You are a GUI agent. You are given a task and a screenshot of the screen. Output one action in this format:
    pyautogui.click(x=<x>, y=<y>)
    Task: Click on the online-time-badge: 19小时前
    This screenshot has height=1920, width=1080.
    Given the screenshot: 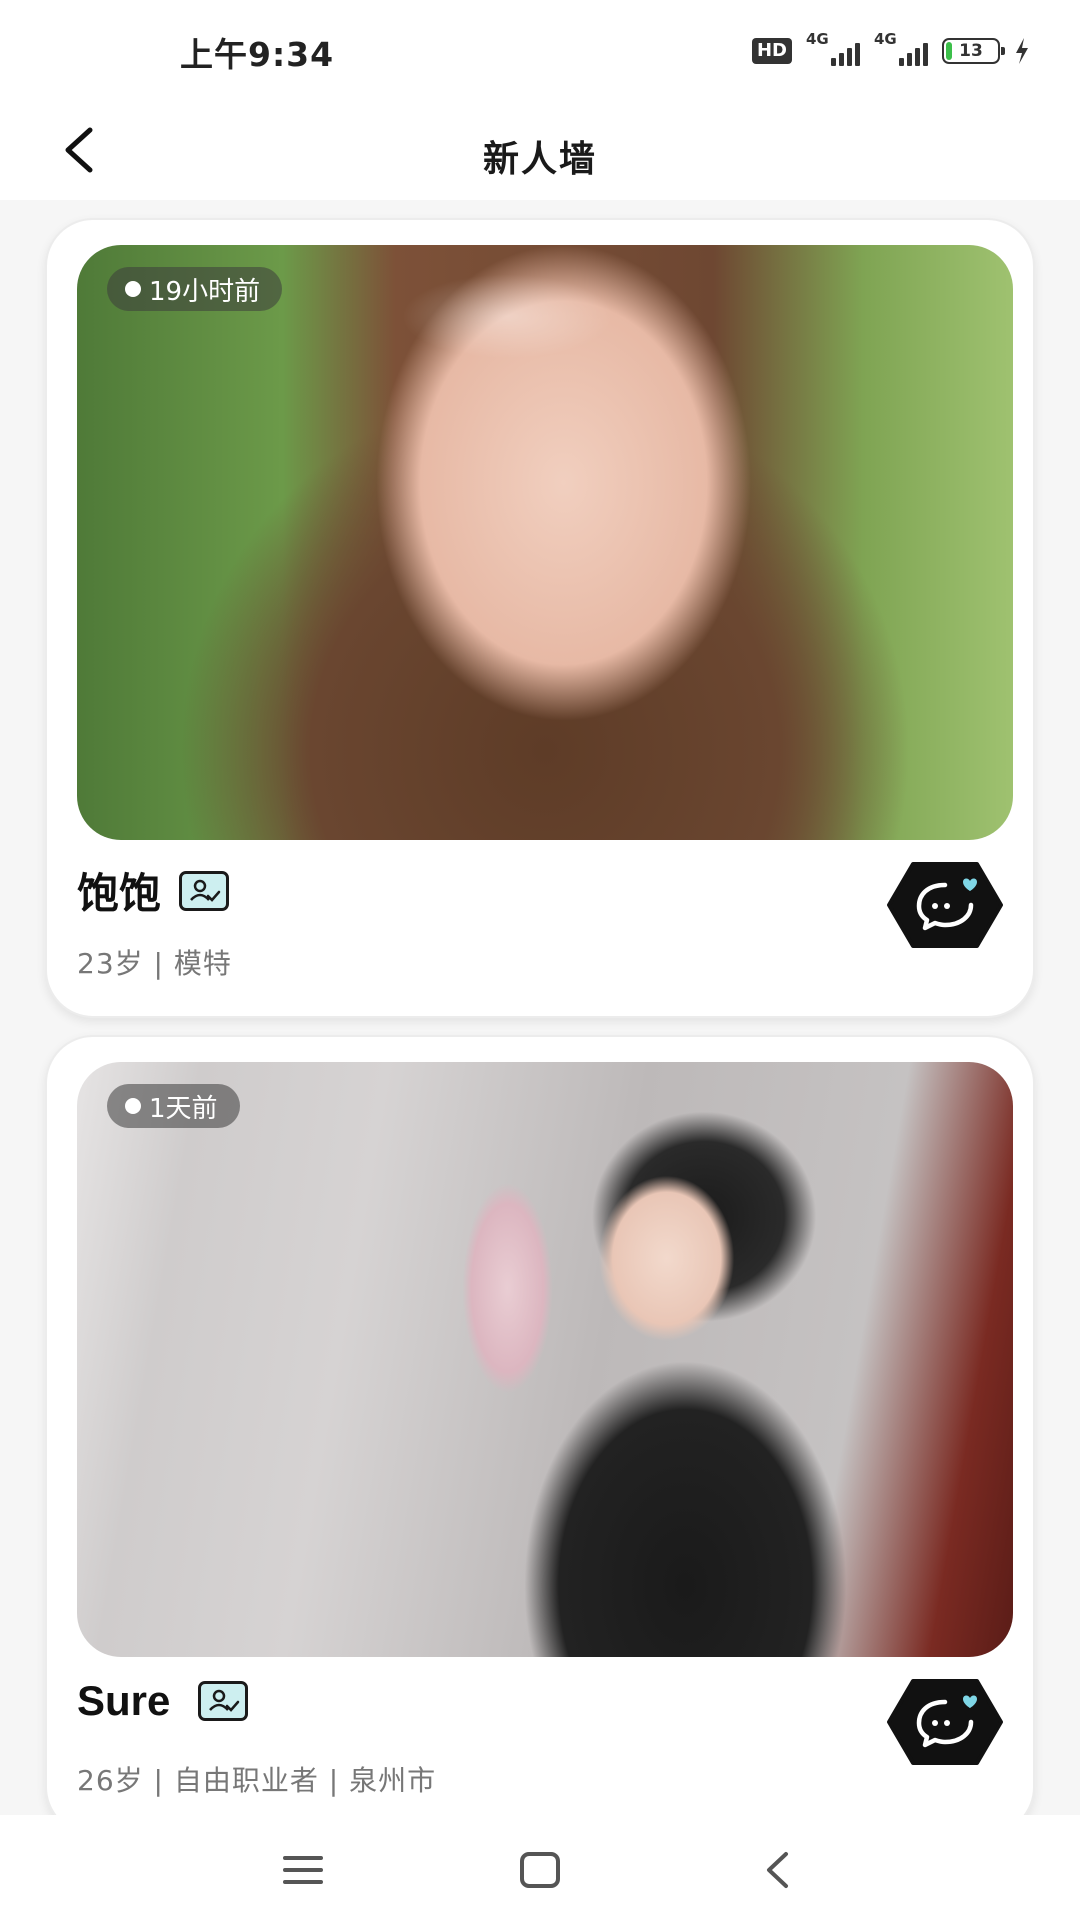 What is the action you would take?
    pyautogui.click(x=195, y=289)
    